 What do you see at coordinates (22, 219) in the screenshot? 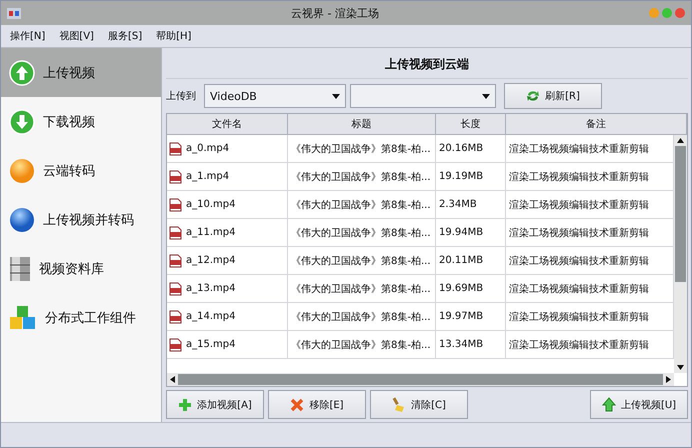
I see `globe-sphere-icon` at bounding box center [22, 219].